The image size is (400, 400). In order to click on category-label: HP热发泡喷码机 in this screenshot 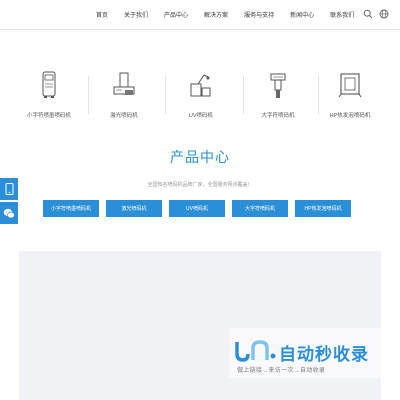, I will do `click(350, 116)`.